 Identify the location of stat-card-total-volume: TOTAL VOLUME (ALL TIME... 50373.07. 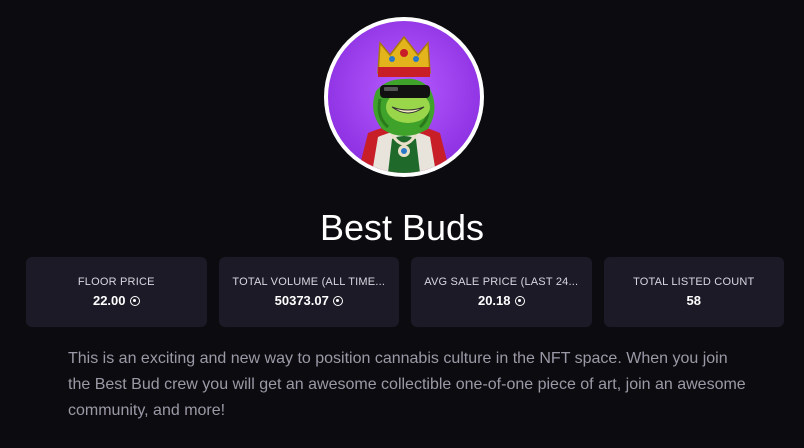
(308, 292).